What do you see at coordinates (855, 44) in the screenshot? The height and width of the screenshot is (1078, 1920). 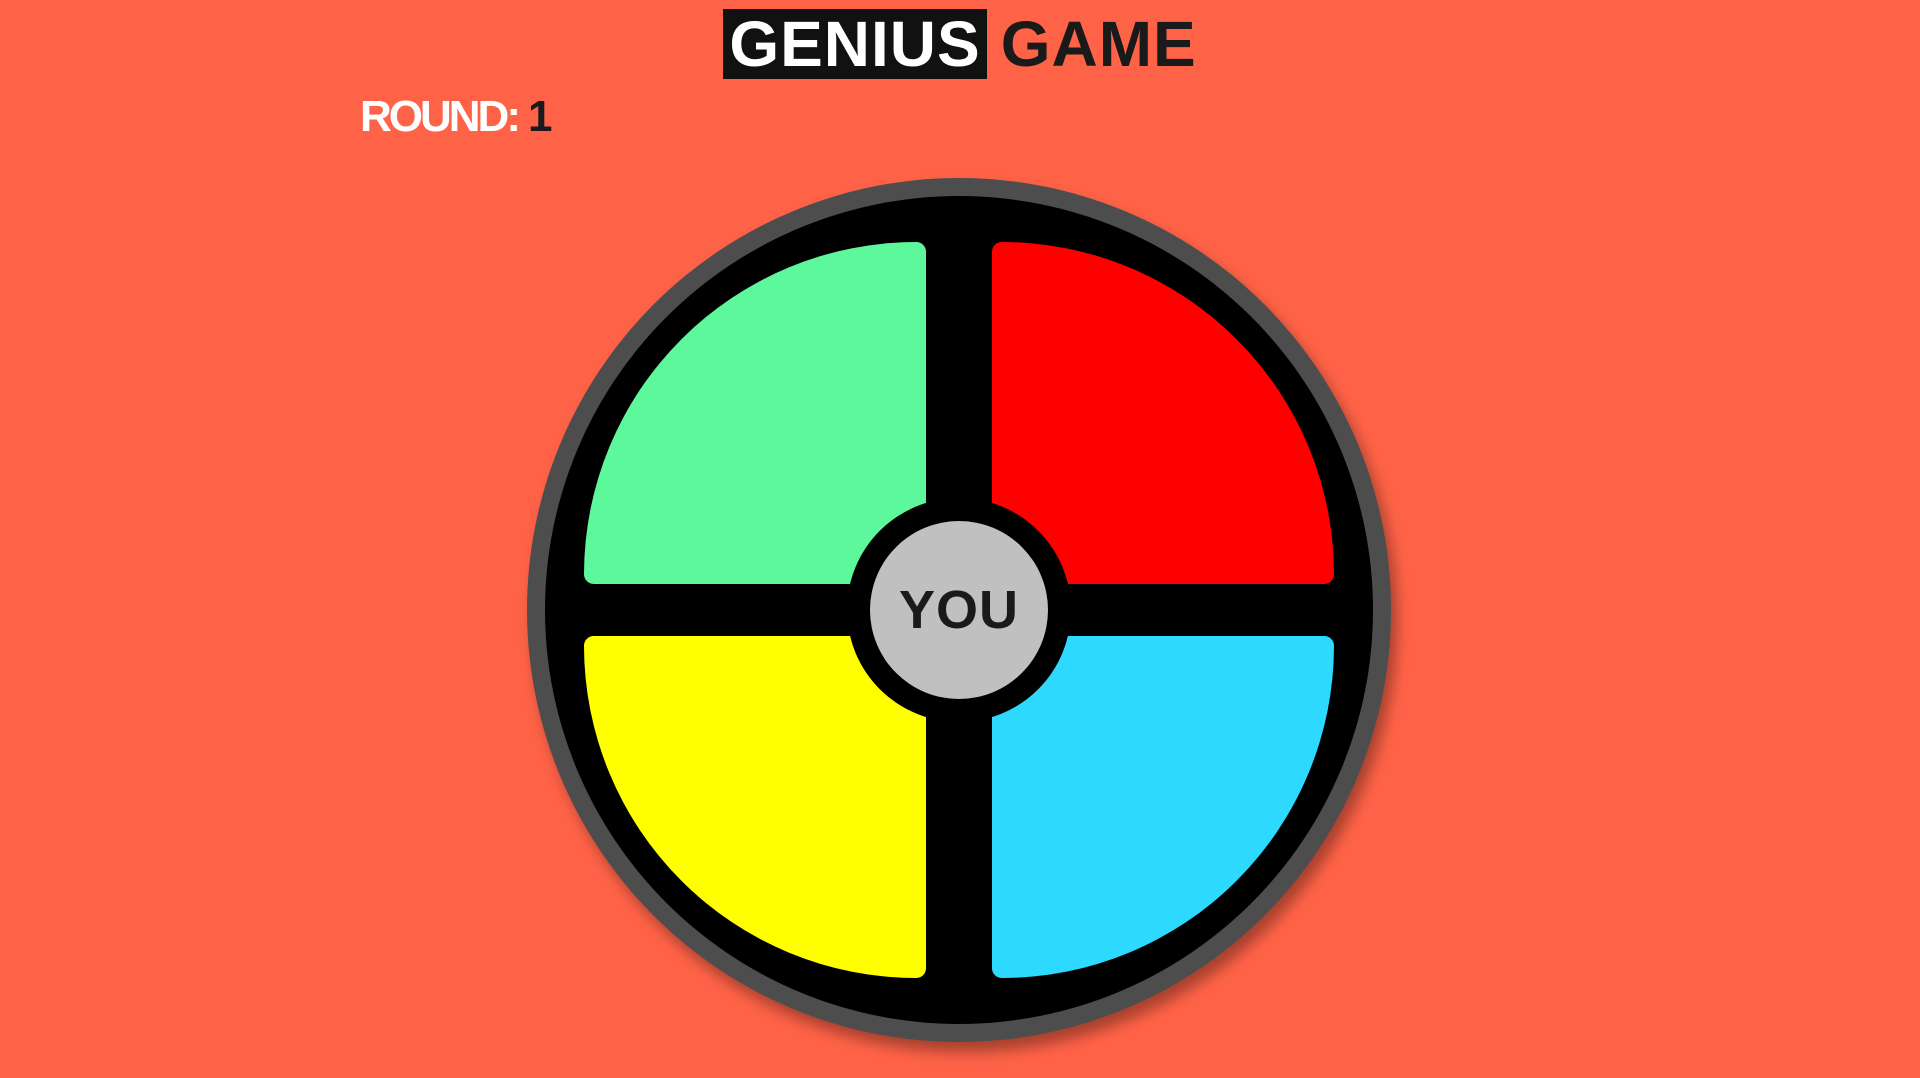 I see `title-highlight: GENIUS` at bounding box center [855, 44].